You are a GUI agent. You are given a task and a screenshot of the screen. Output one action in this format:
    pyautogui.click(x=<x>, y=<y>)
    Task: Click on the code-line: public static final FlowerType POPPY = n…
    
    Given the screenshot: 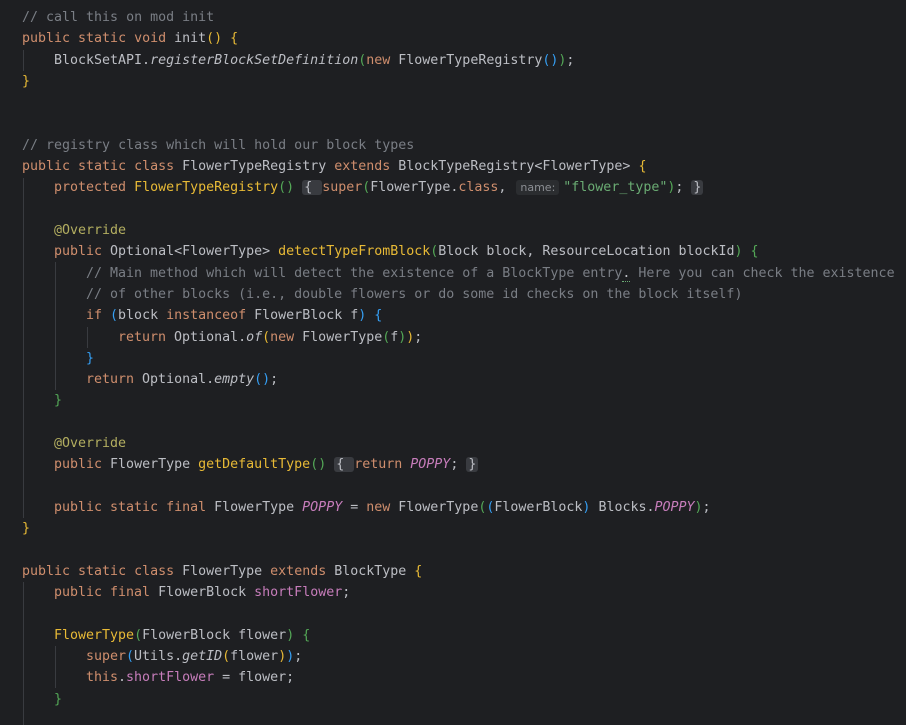 What is the action you would take?
    pyautogui.click(x=382, y=507)
    